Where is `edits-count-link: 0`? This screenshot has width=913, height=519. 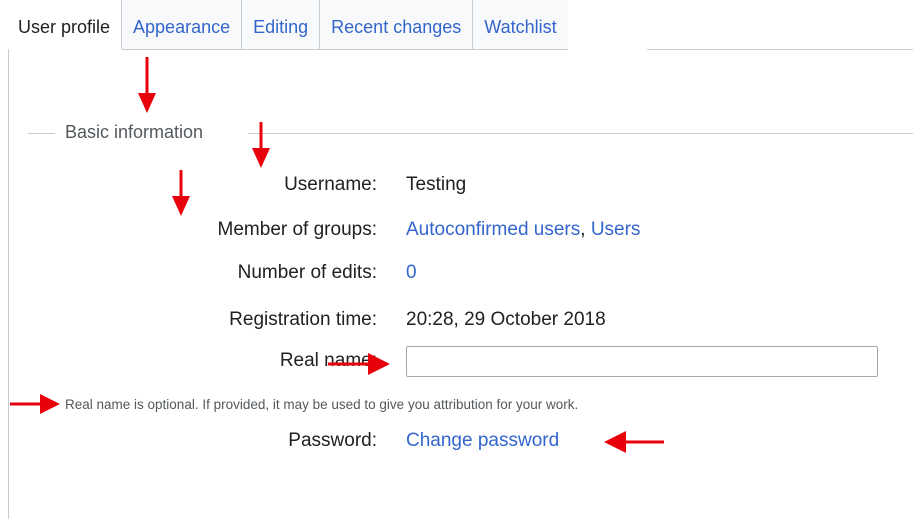 edits-count-link: 0 is located at coordinates (411, 273).